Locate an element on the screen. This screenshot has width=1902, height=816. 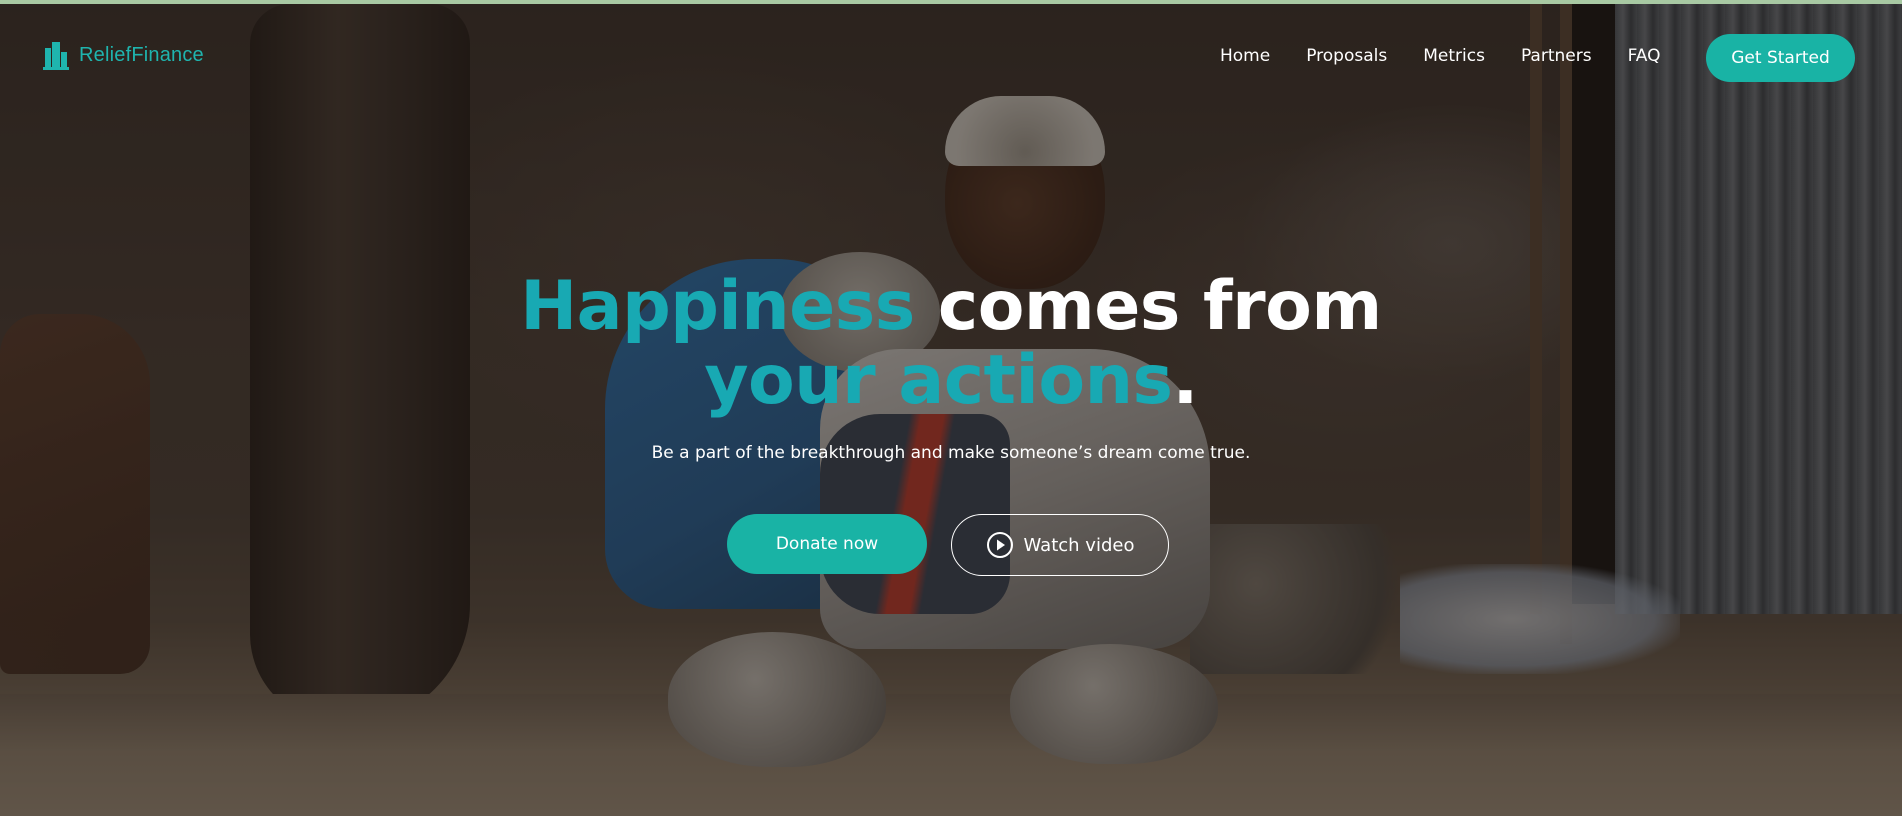
building-icon is located at coordinates (56, 56).